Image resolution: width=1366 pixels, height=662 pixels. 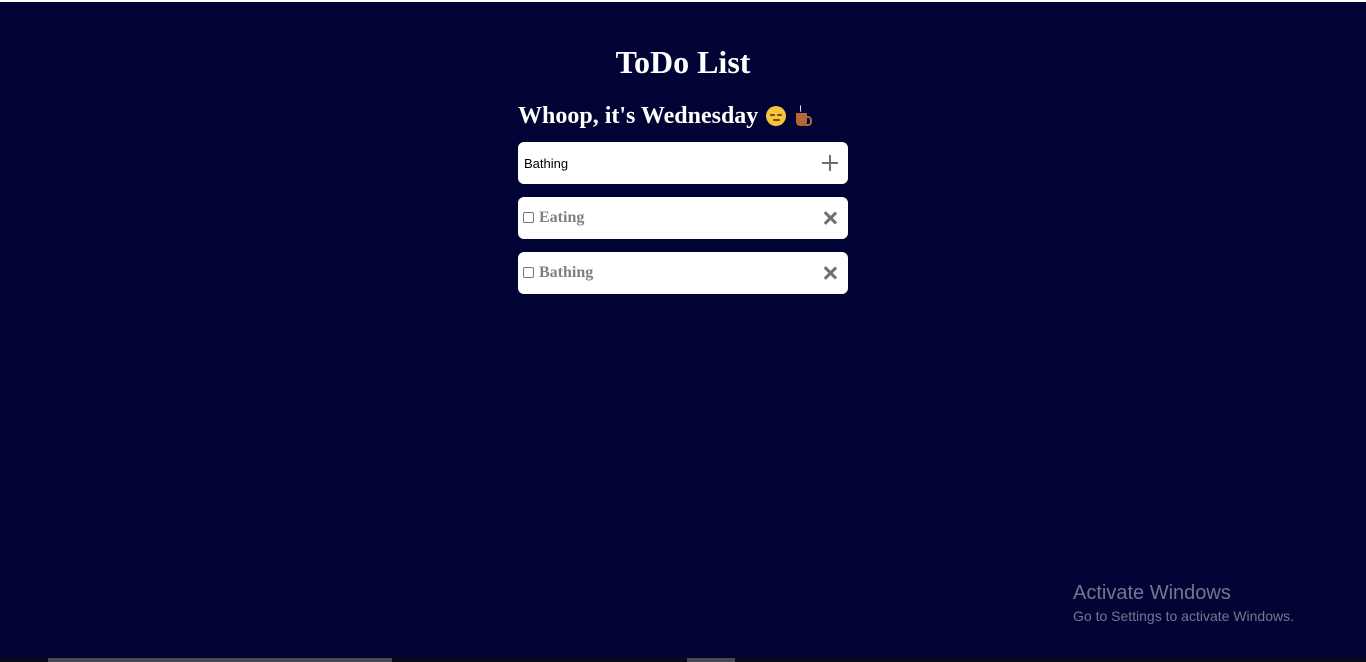 I want to click on watermark-title: Activate Windows, so click(x=1152, y=593).